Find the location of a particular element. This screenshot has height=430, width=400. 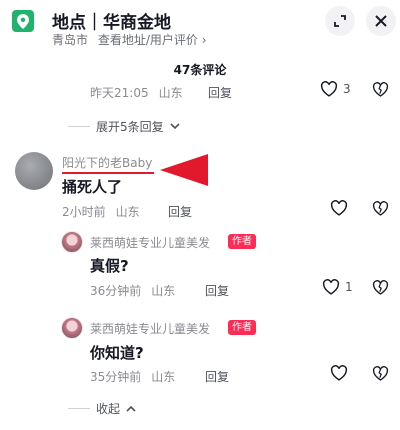

expand-button is located at coordinates (340, 21).